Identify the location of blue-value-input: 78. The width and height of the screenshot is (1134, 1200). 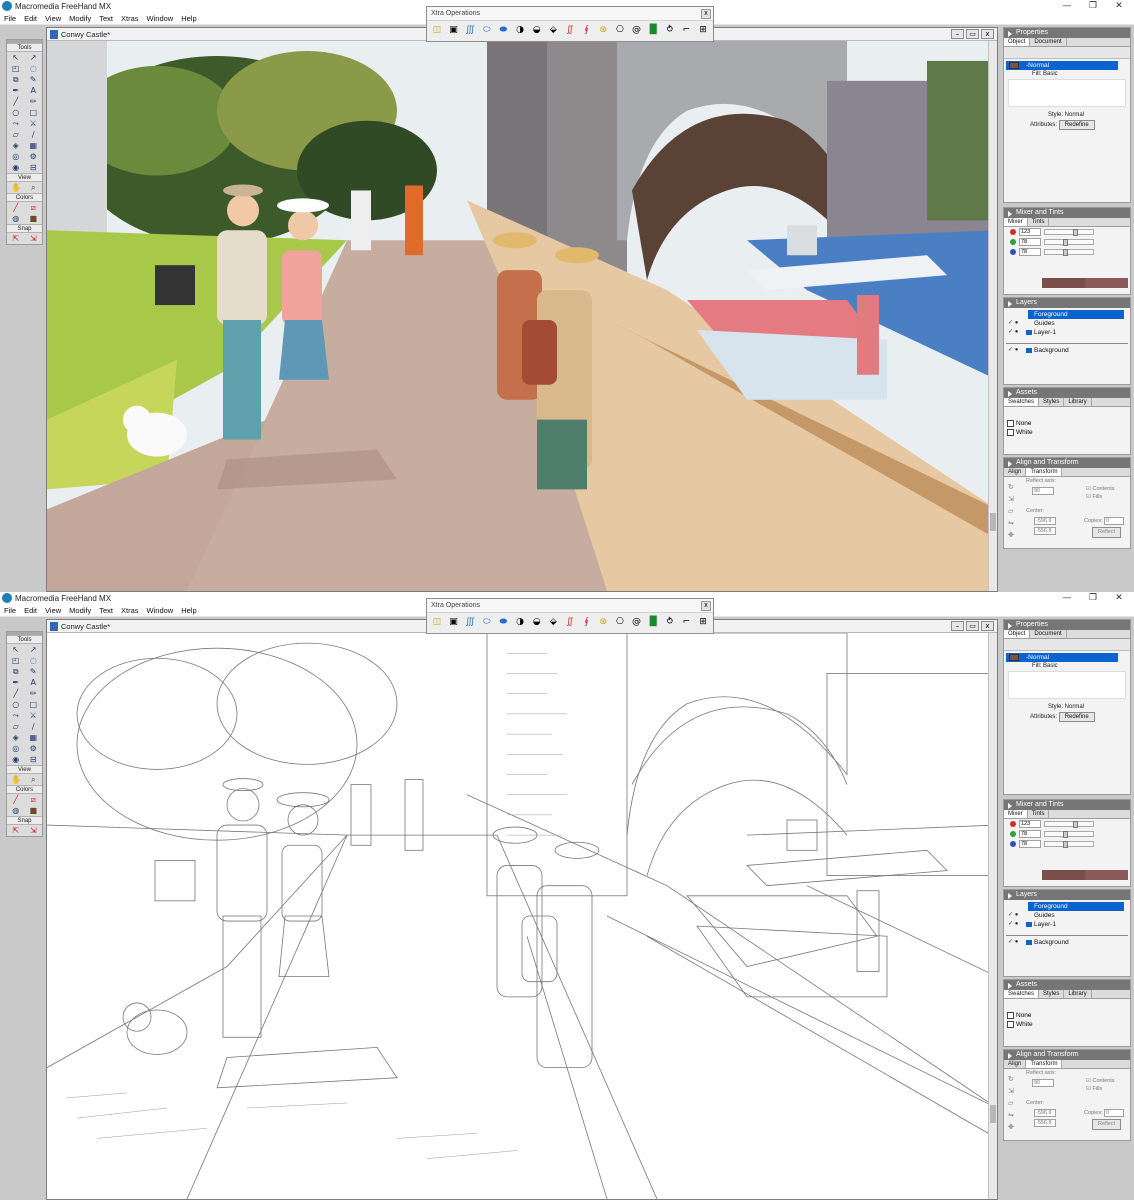
(1030, 844).